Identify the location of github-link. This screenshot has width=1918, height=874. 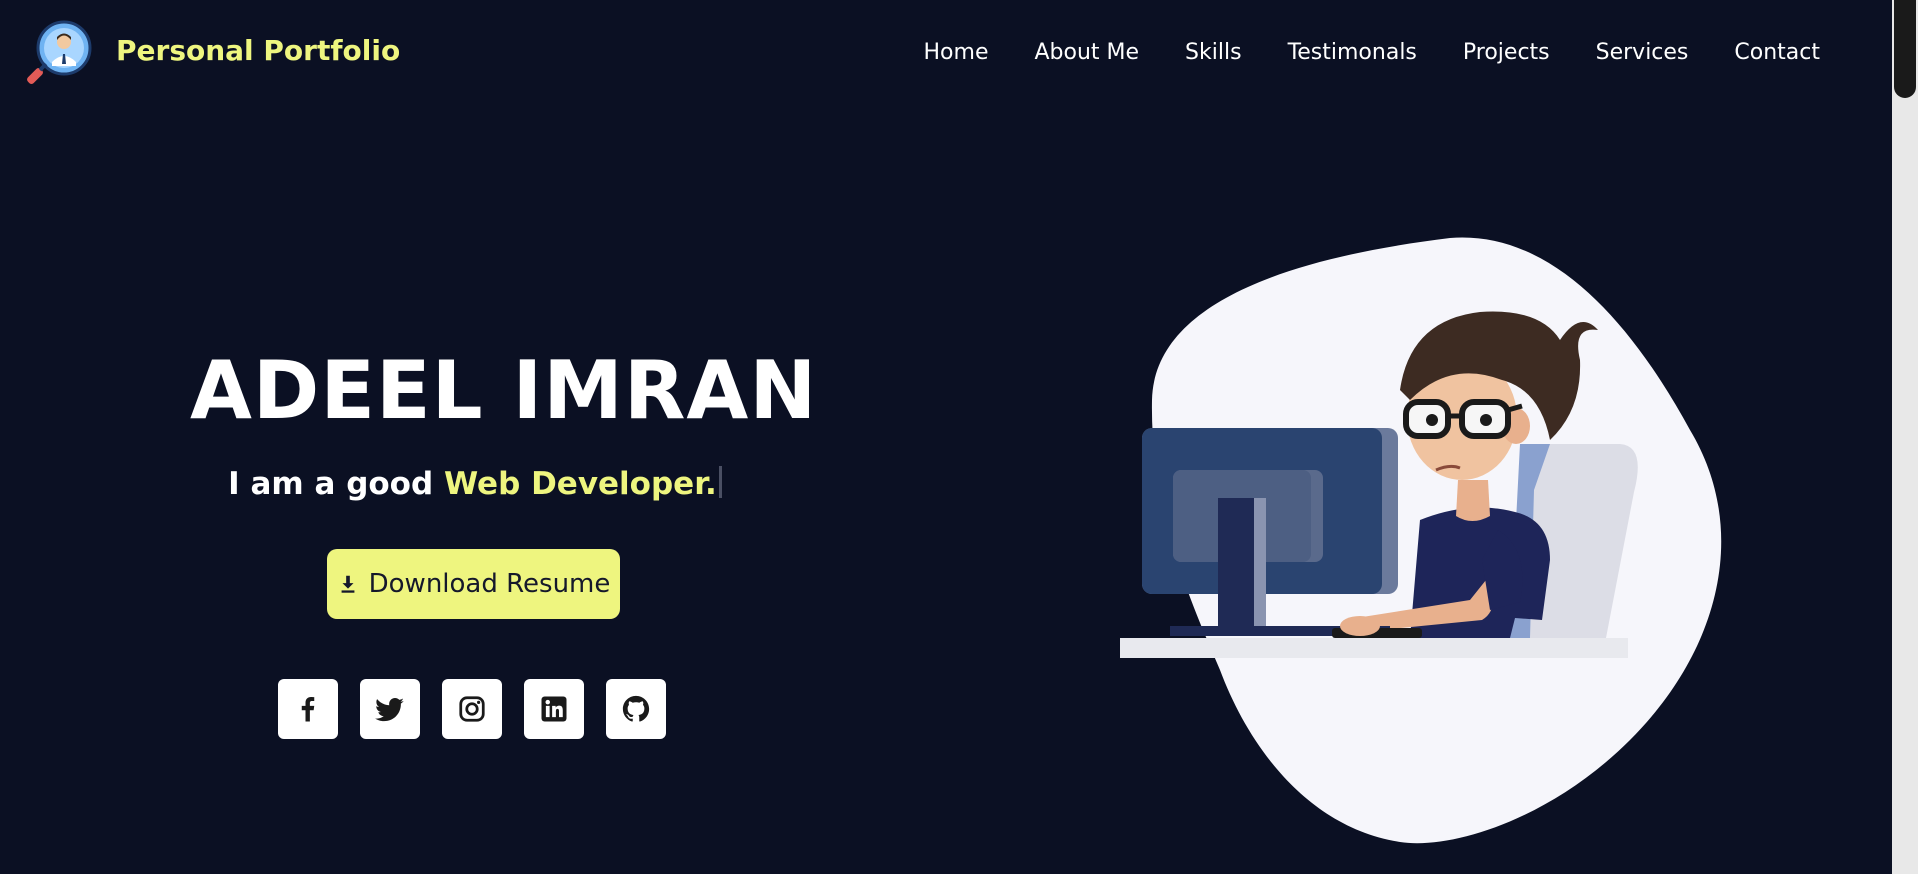
(636, 709).